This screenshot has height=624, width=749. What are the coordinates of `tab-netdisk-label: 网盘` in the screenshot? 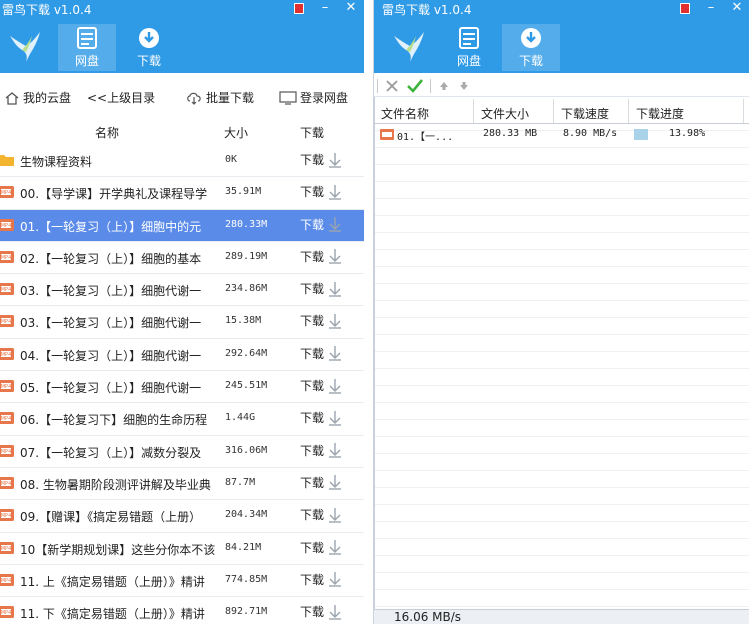 It's located at (468, 61).